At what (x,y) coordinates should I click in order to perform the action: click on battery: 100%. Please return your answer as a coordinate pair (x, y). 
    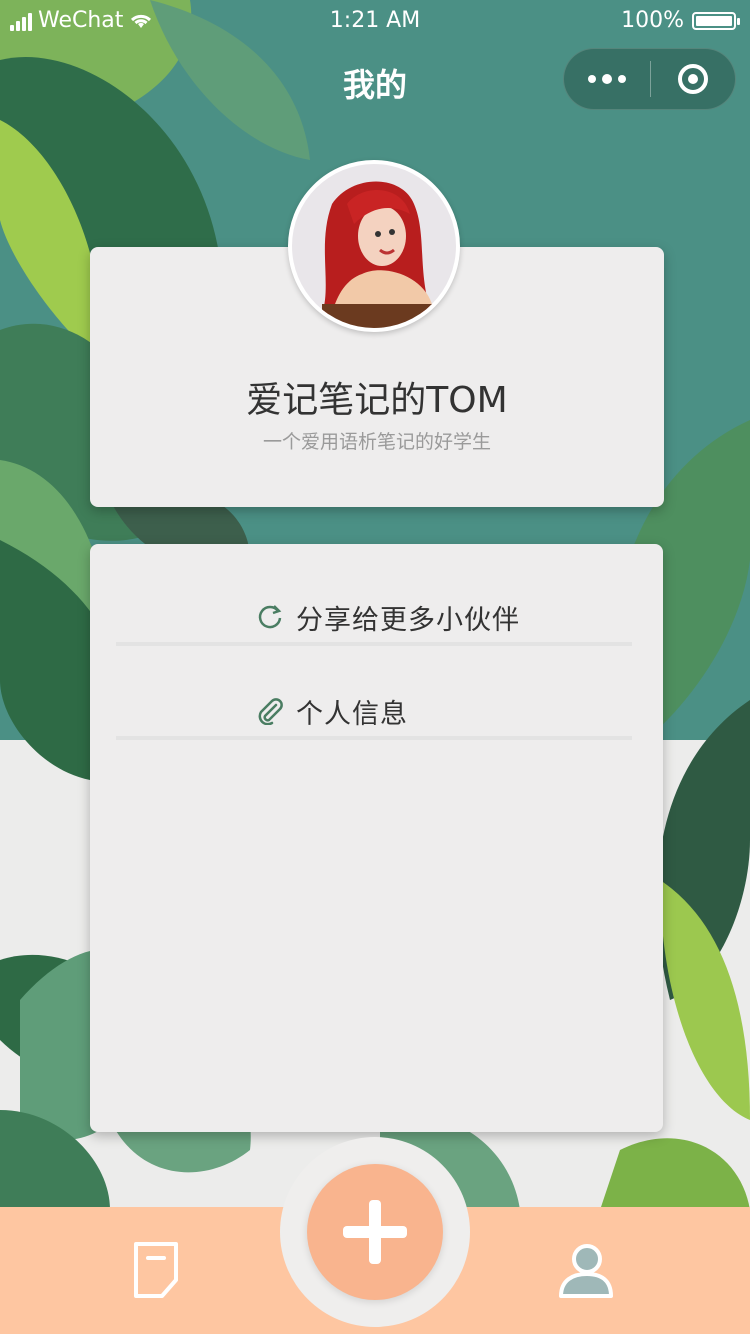
    Looking at the image, I should click on (680, 20).